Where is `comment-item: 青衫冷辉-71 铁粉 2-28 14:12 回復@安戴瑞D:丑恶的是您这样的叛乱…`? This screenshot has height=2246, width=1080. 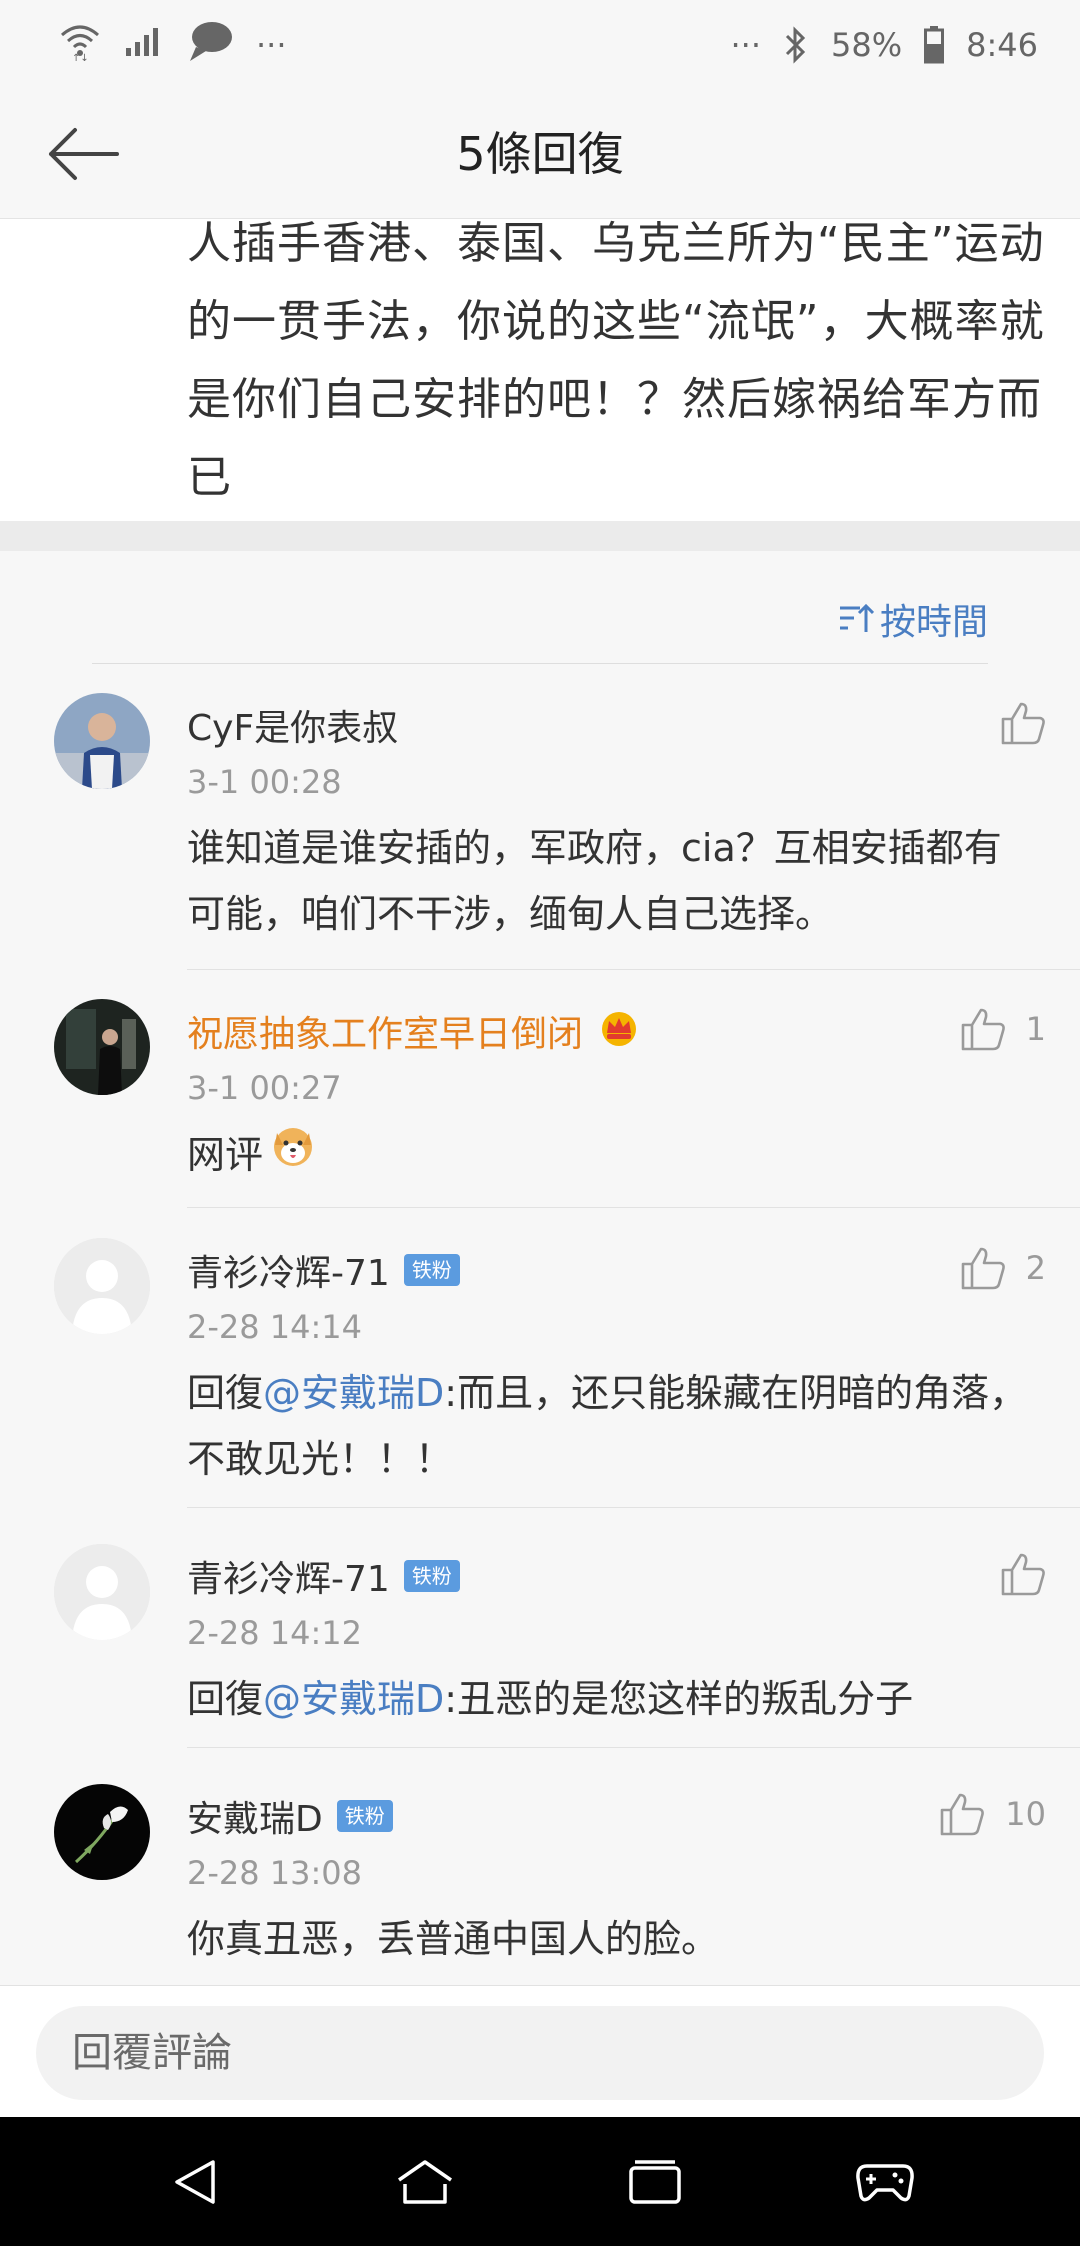
comment-item: 青衫冷辉-71 铁粉 2-28 14:12 回復@安戴瑞D:丑恶的是您这样的叛乱… is located at coordinates (540, 1632).